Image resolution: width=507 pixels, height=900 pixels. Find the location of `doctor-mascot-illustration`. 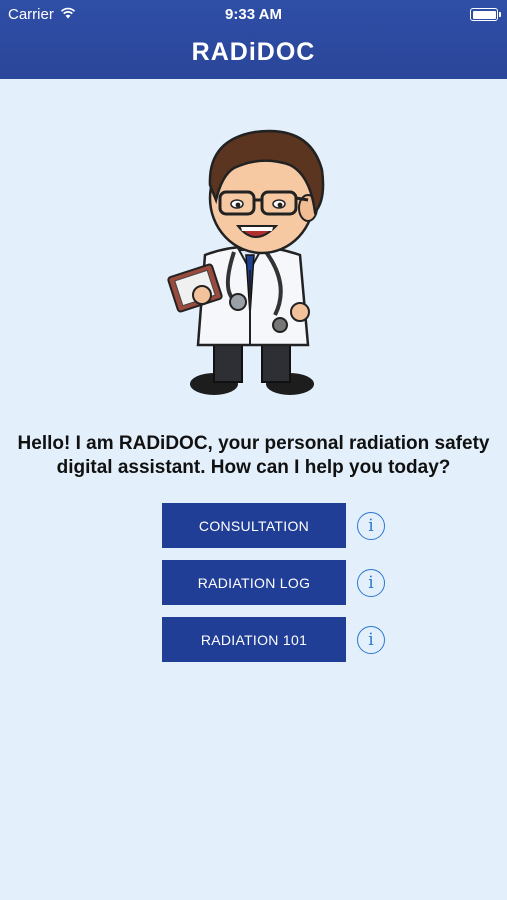

doctor-mascot-illustration is located at coordinates (246, 262).